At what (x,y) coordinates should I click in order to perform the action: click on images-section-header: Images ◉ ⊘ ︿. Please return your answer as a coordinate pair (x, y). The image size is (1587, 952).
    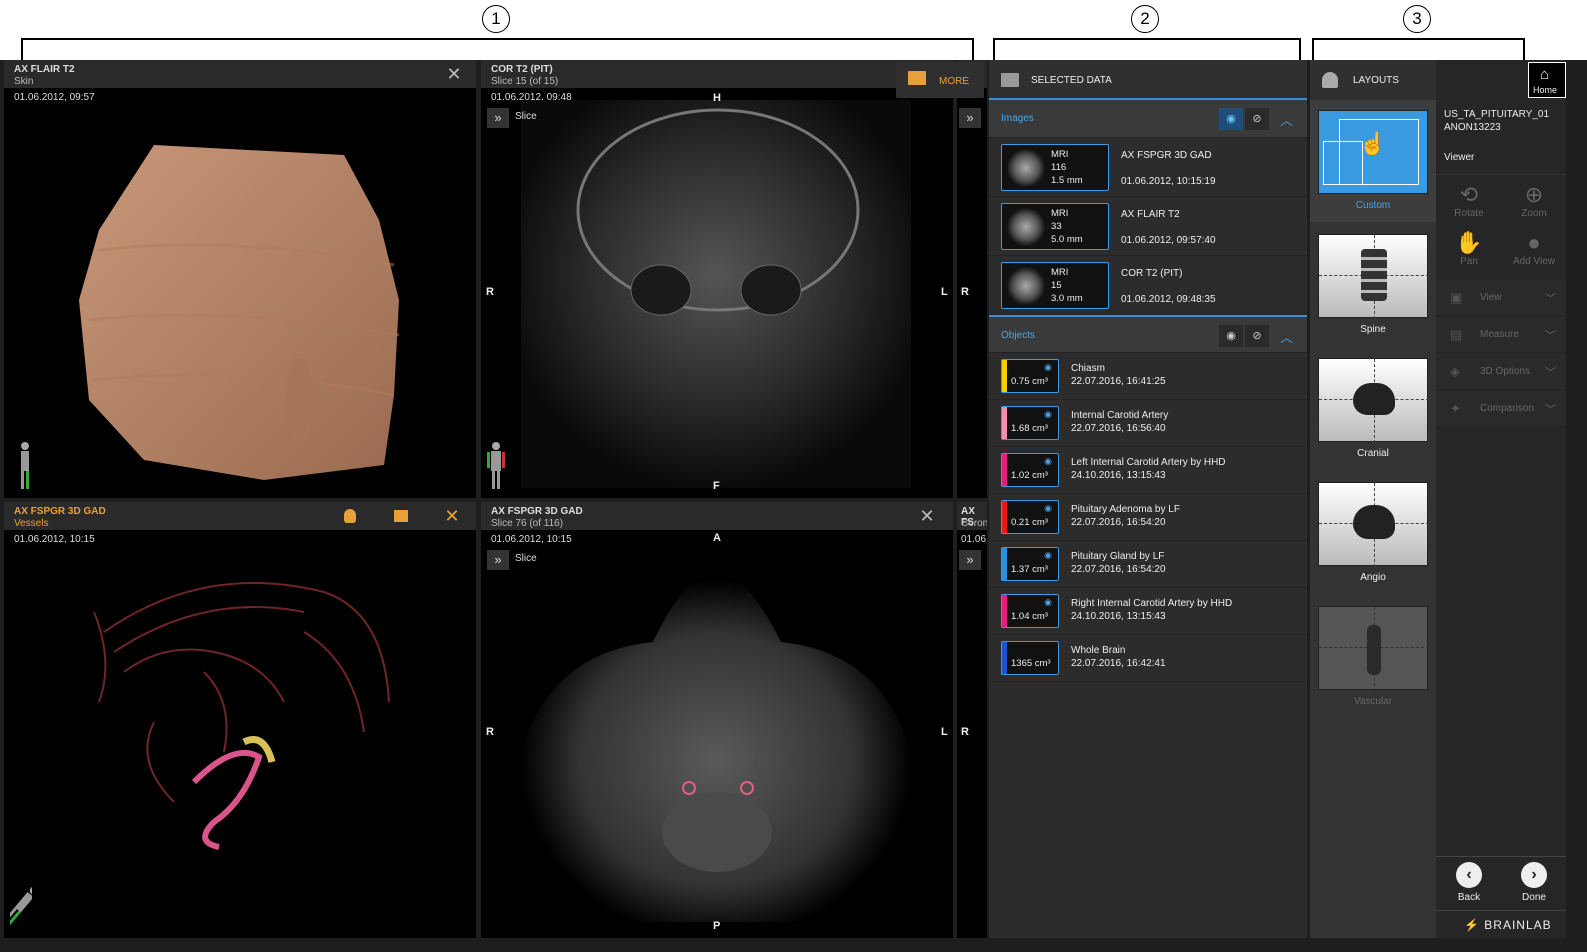
    Looking at the image, I should click on (1148, 119).